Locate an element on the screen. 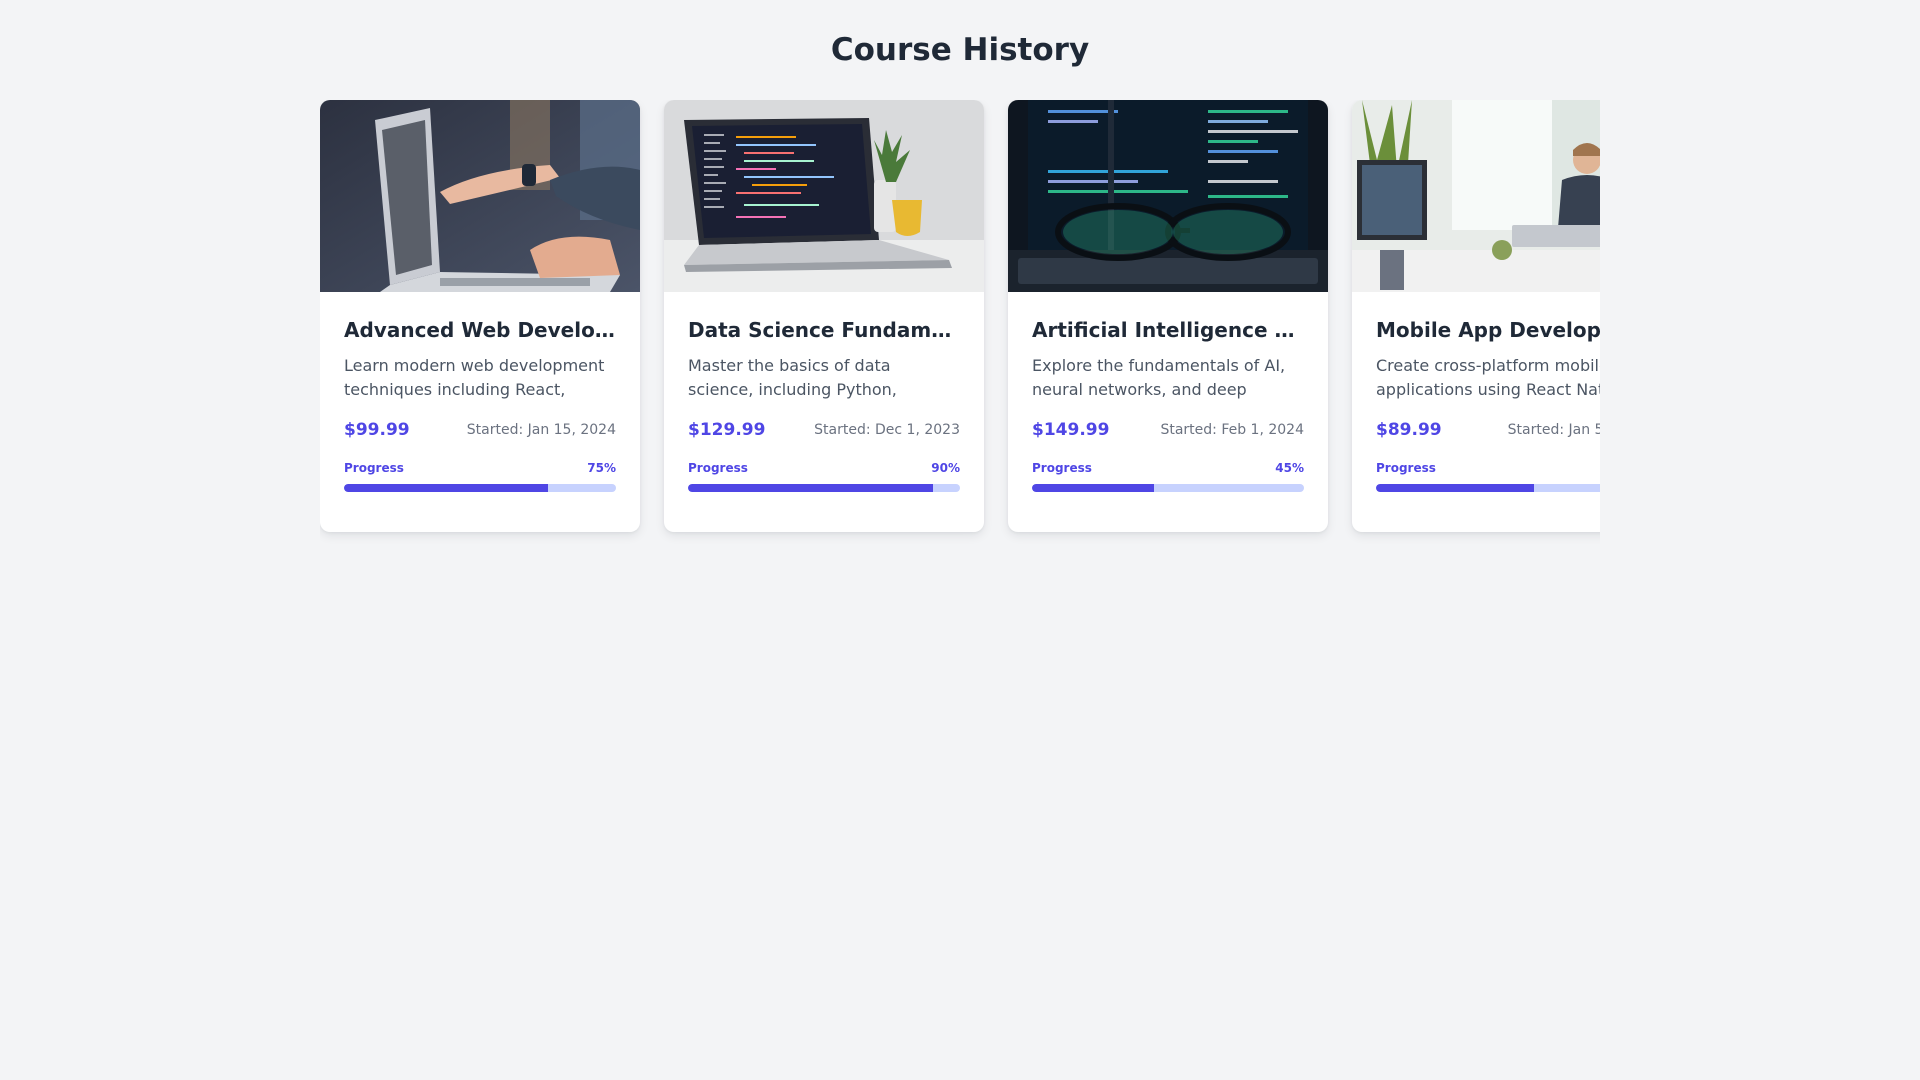 This screenshot has width=1920, height=1080. course-price: $89.99 is located at coordinates (1409, 430).